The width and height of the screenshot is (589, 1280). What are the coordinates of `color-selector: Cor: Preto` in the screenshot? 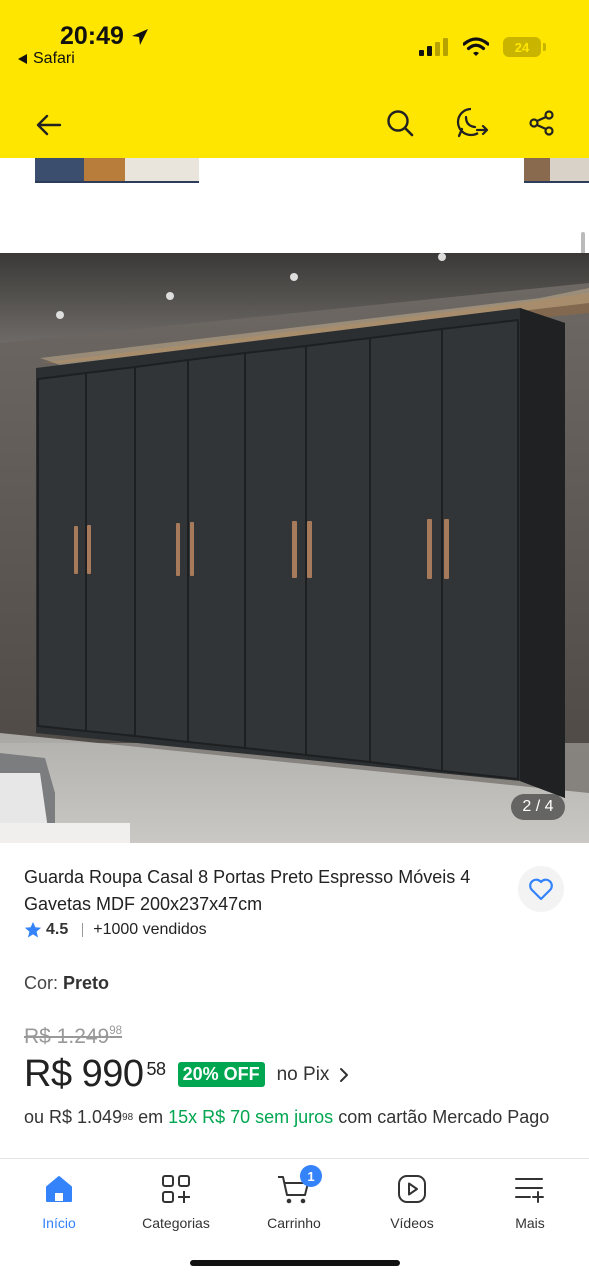 It's located at (66, 983).